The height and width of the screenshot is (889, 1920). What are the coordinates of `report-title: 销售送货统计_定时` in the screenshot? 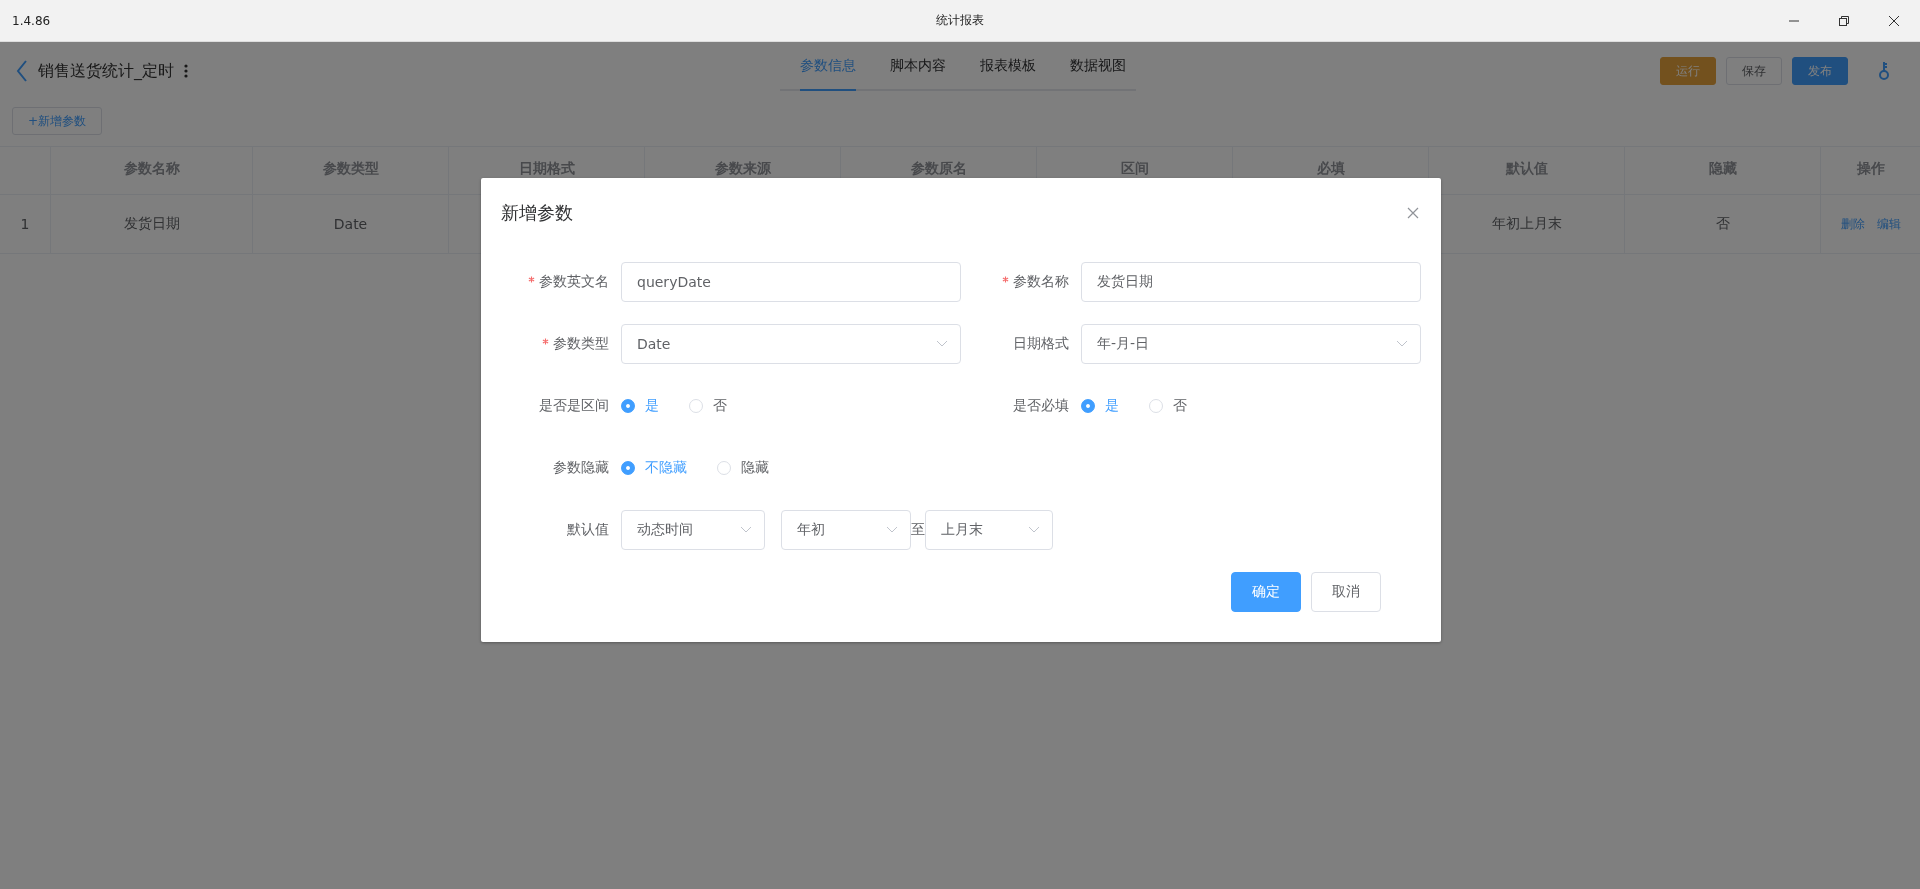 It's located at (106, 71).